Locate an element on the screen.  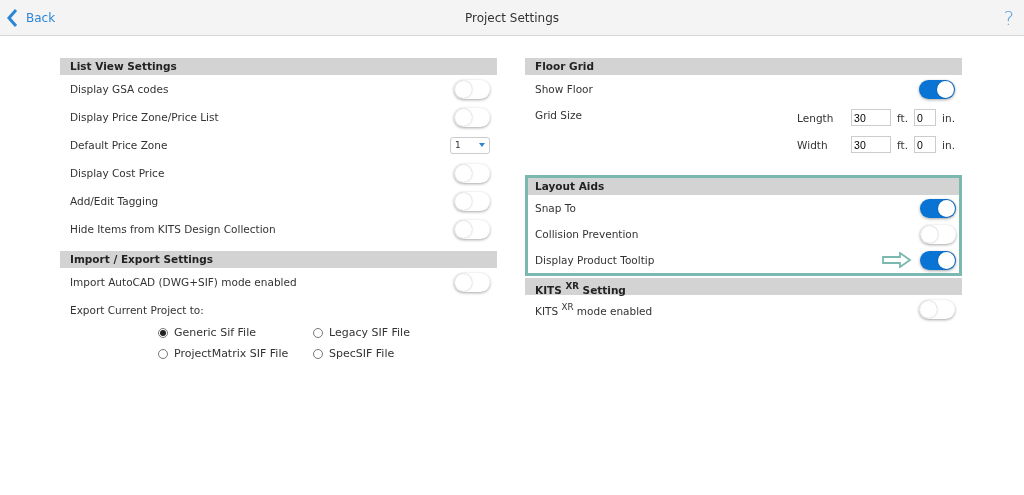
section-header: Import / Export Settings is located at coordinates (278, 259).